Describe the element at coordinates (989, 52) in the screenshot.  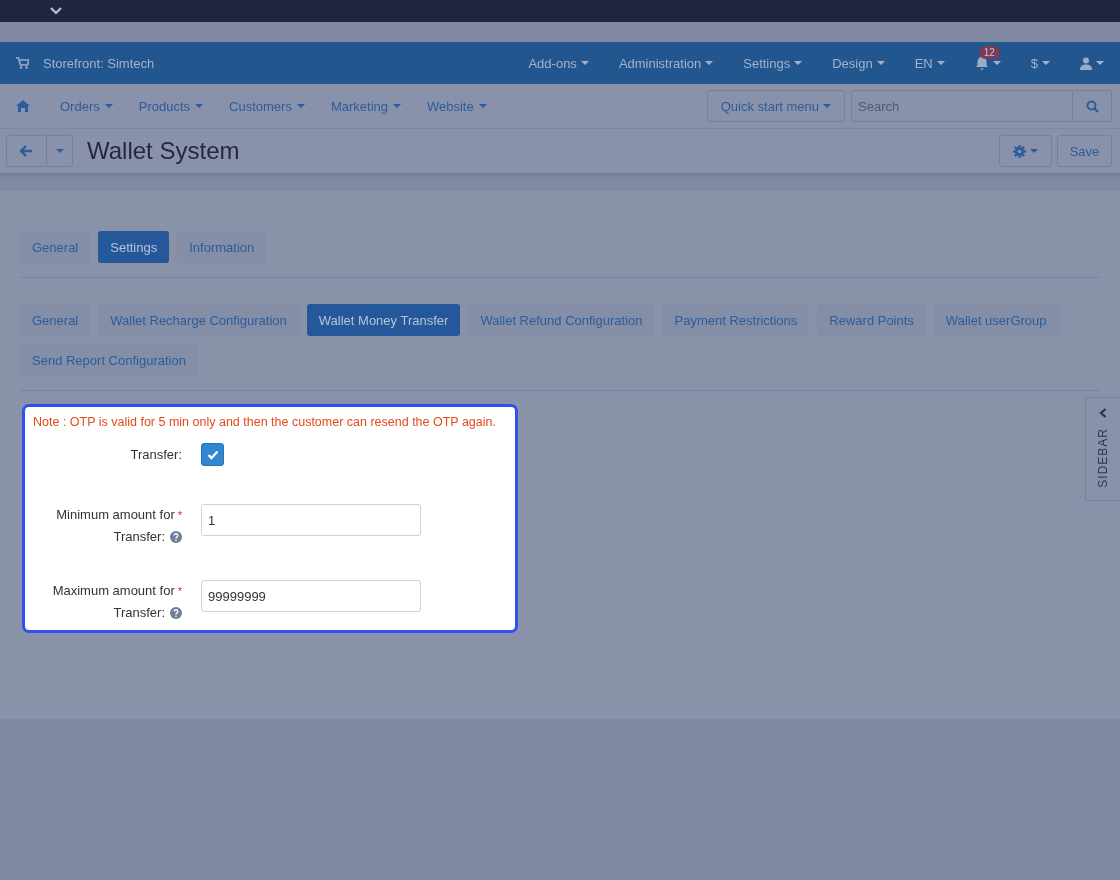
I see `notification-count: 12` at that location.